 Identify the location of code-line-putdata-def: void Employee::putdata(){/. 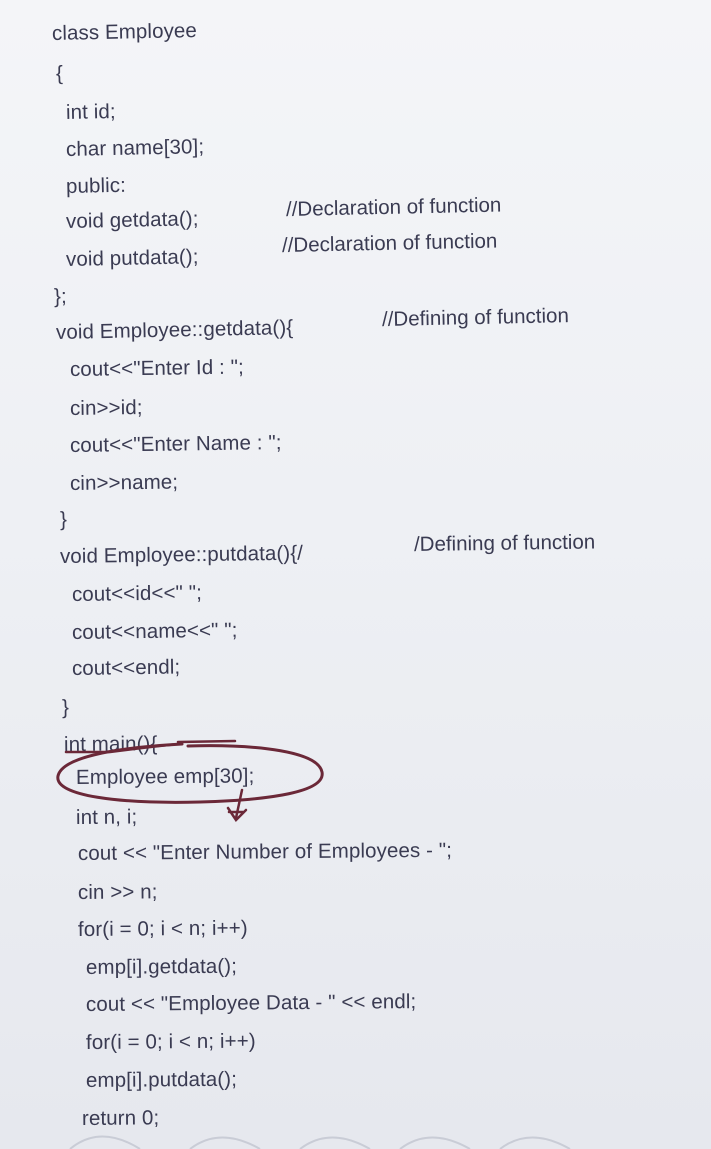
(181, 554).